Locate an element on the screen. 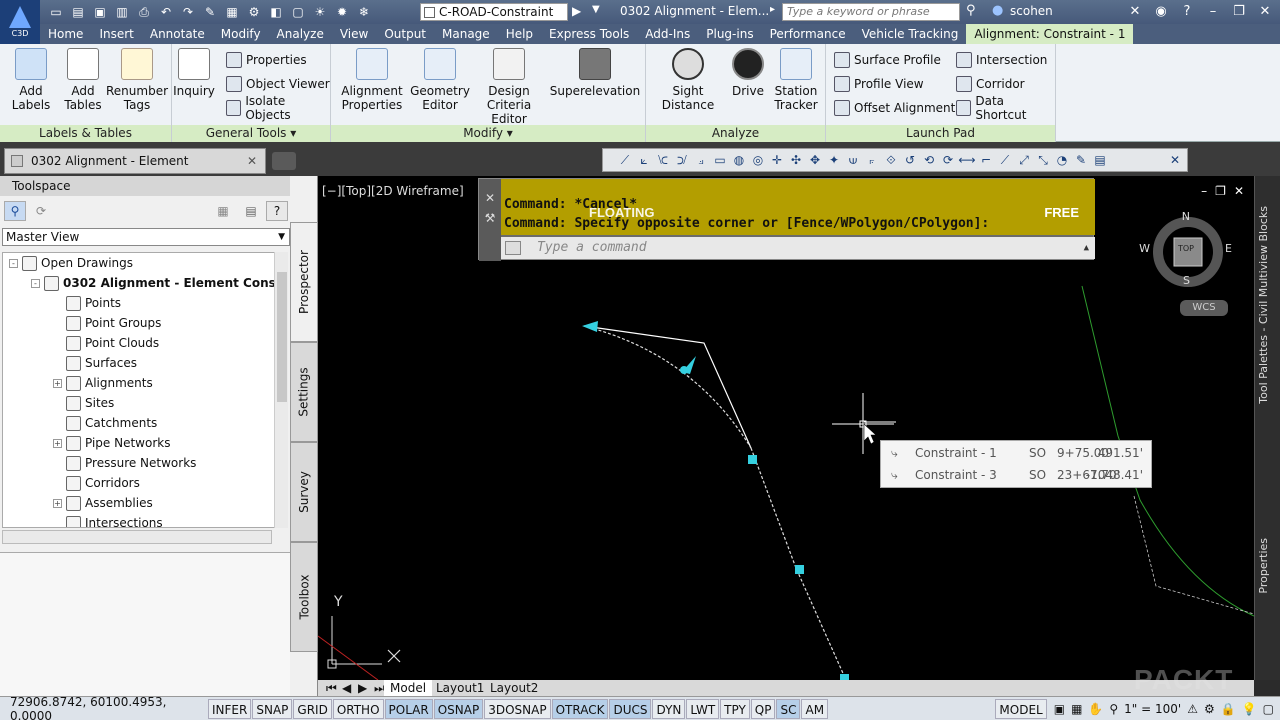  command-input: Type a command ▲ is located at coordinates (798, 248).